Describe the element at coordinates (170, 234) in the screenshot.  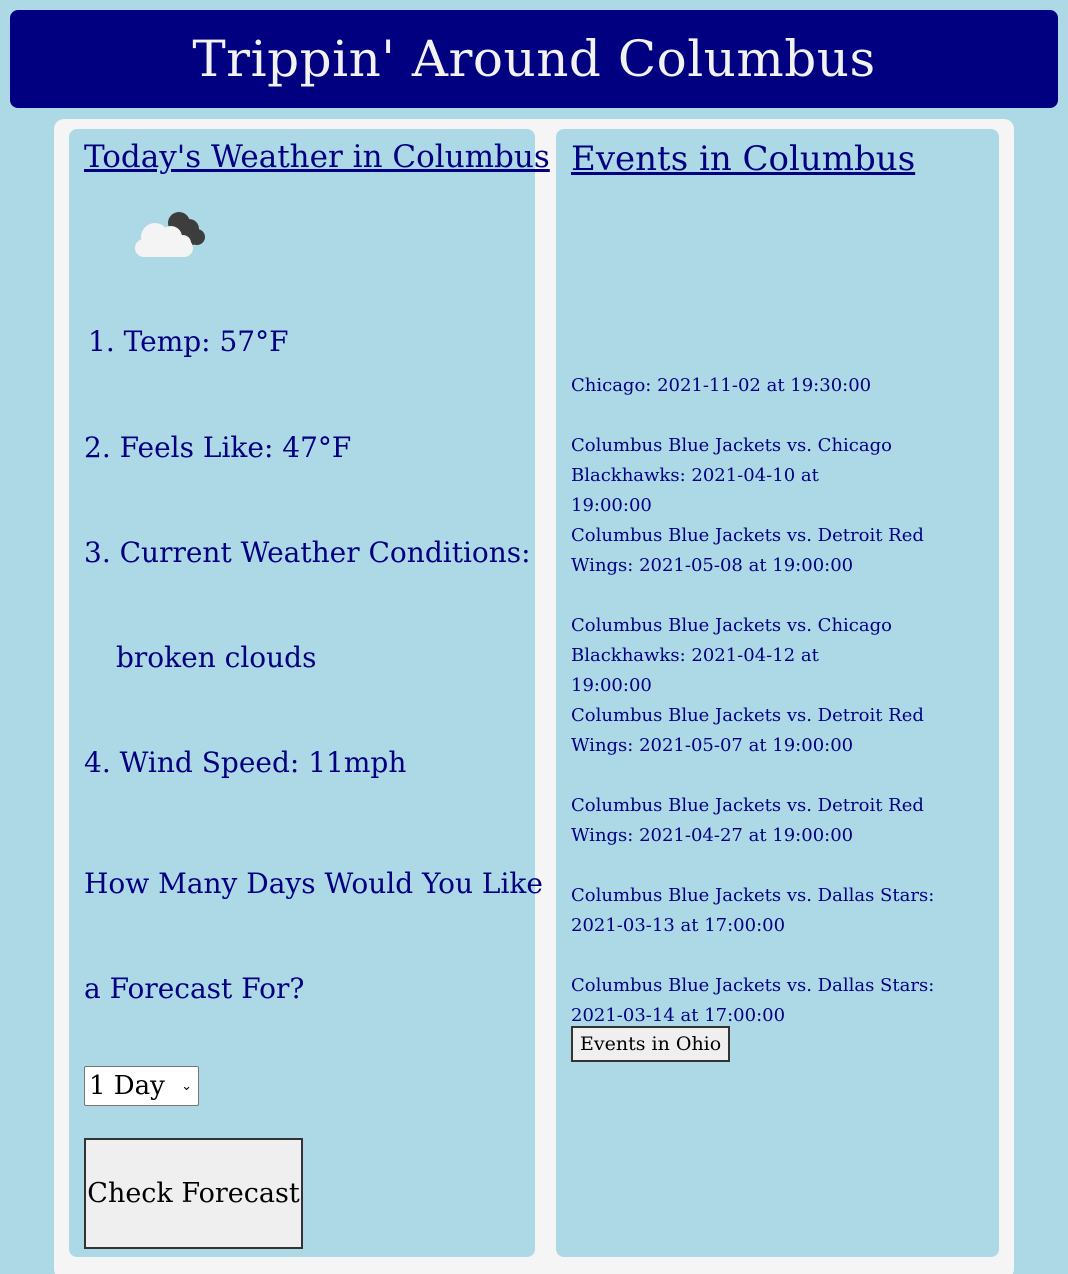
I see `broken-clouds-icon` at that location.